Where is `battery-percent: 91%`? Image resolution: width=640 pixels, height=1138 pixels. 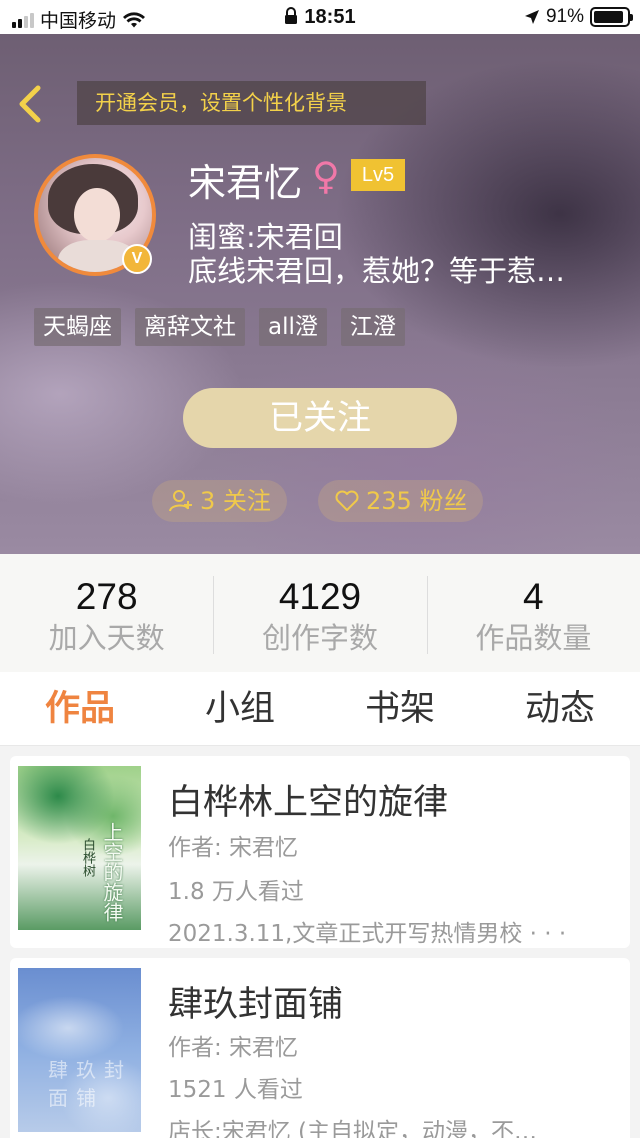
battery-percent: 91% is located at coordinates (564, 16).